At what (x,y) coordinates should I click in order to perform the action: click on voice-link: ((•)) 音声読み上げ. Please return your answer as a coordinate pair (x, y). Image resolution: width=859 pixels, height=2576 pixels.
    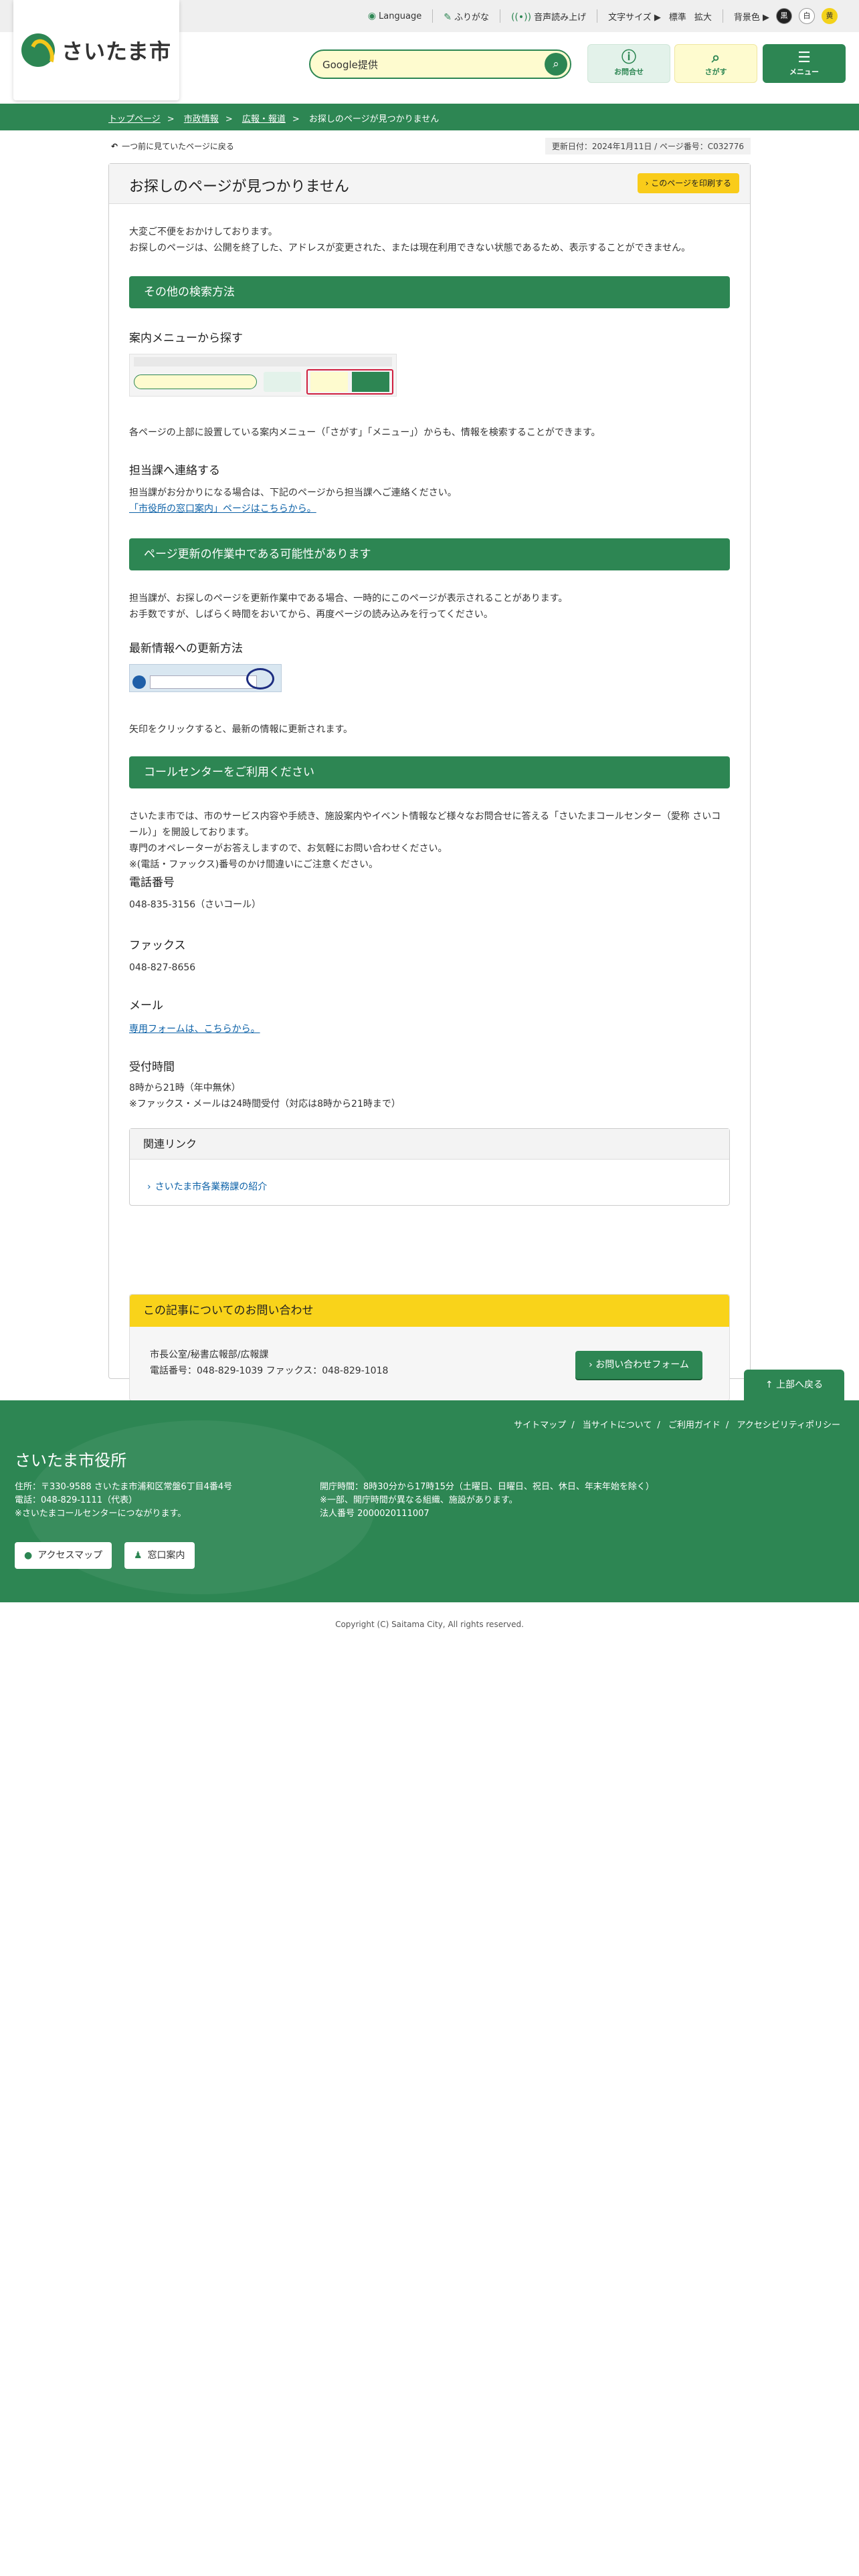
    Looking at the image, I should click on (548, 16).